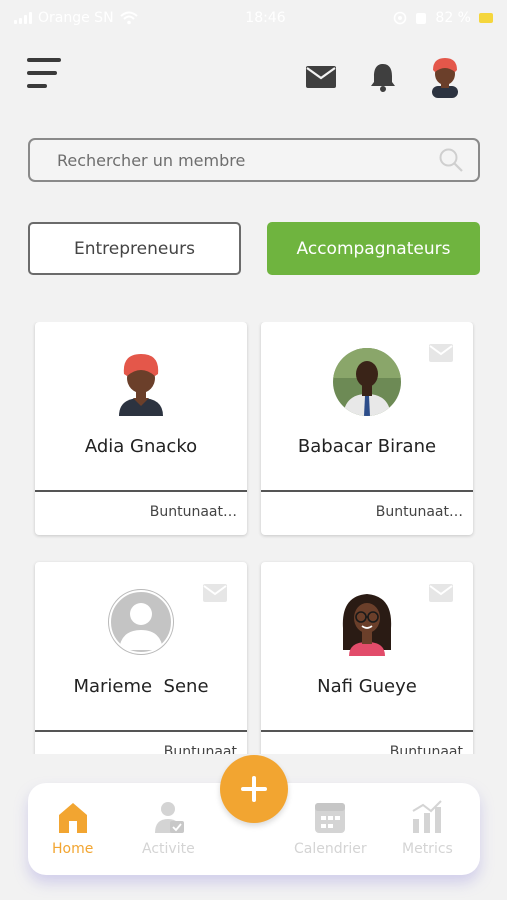 This screenshot has width=507, height=900. What do you see at coordinates (367, 658) in the screenshot?
I see `member-card: Nafi Gueye Buntunaat` at bounding box center [367, 658].